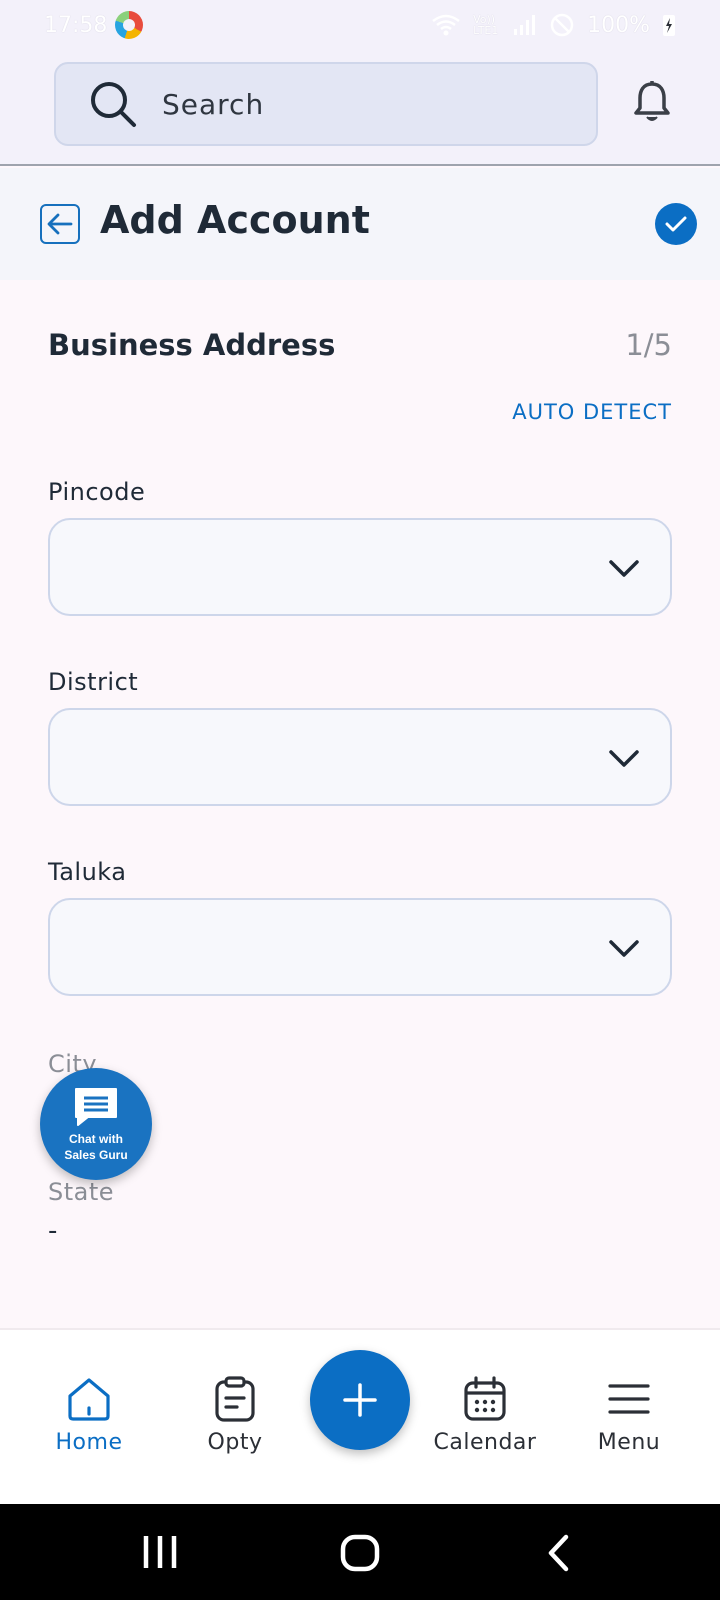 The height and width of the screenshot is (1600, 720). I want to click on add-button, so click(360, 1400).